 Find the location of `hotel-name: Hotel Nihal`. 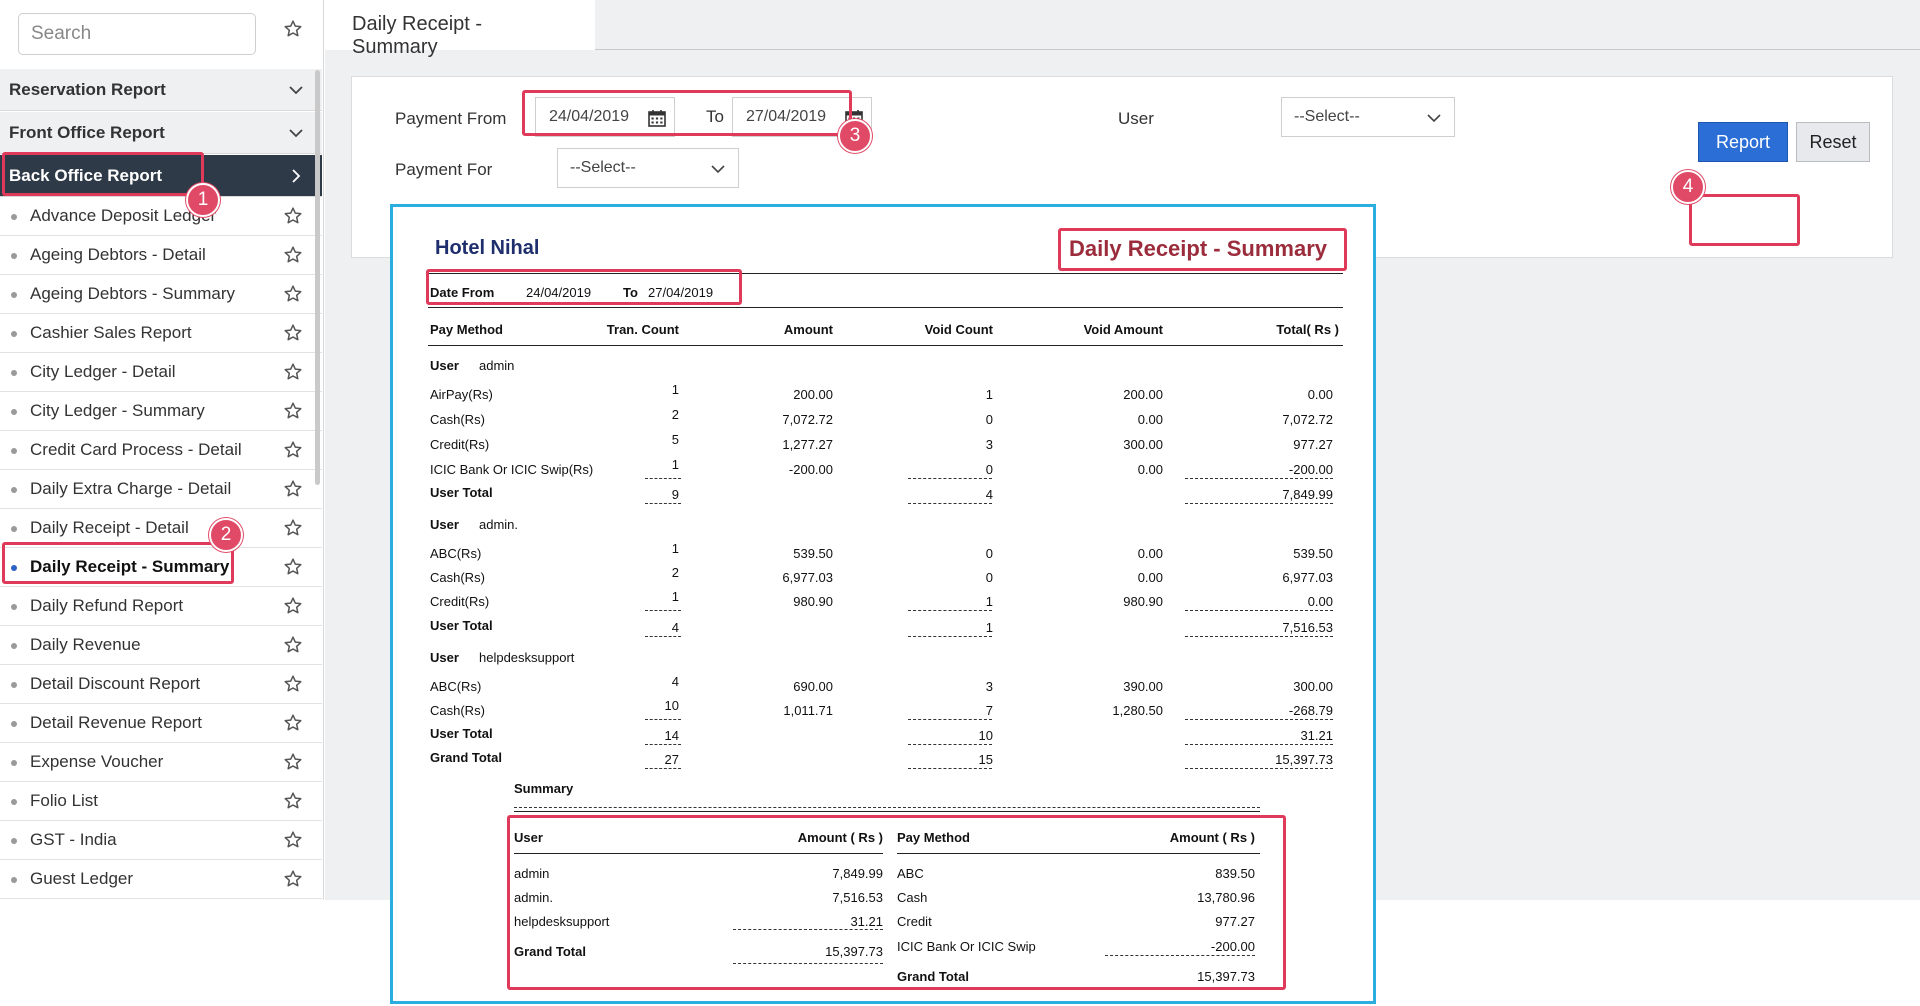

hotel-name: Hotel Nihal is located at coordinates (487, 248).